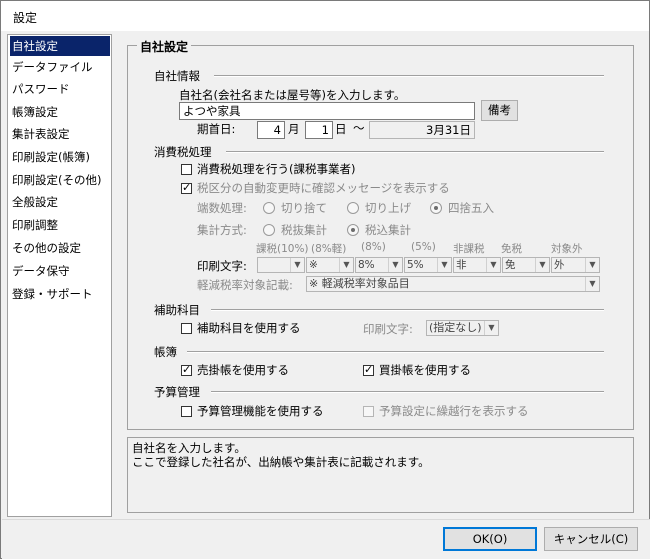 The height and width of the screenshot is (559, 650). What do you see at coordinates (60, 89) in the screenshot?
I see `sidebar-item-password: パスワード` at bounding box center [60, 89].